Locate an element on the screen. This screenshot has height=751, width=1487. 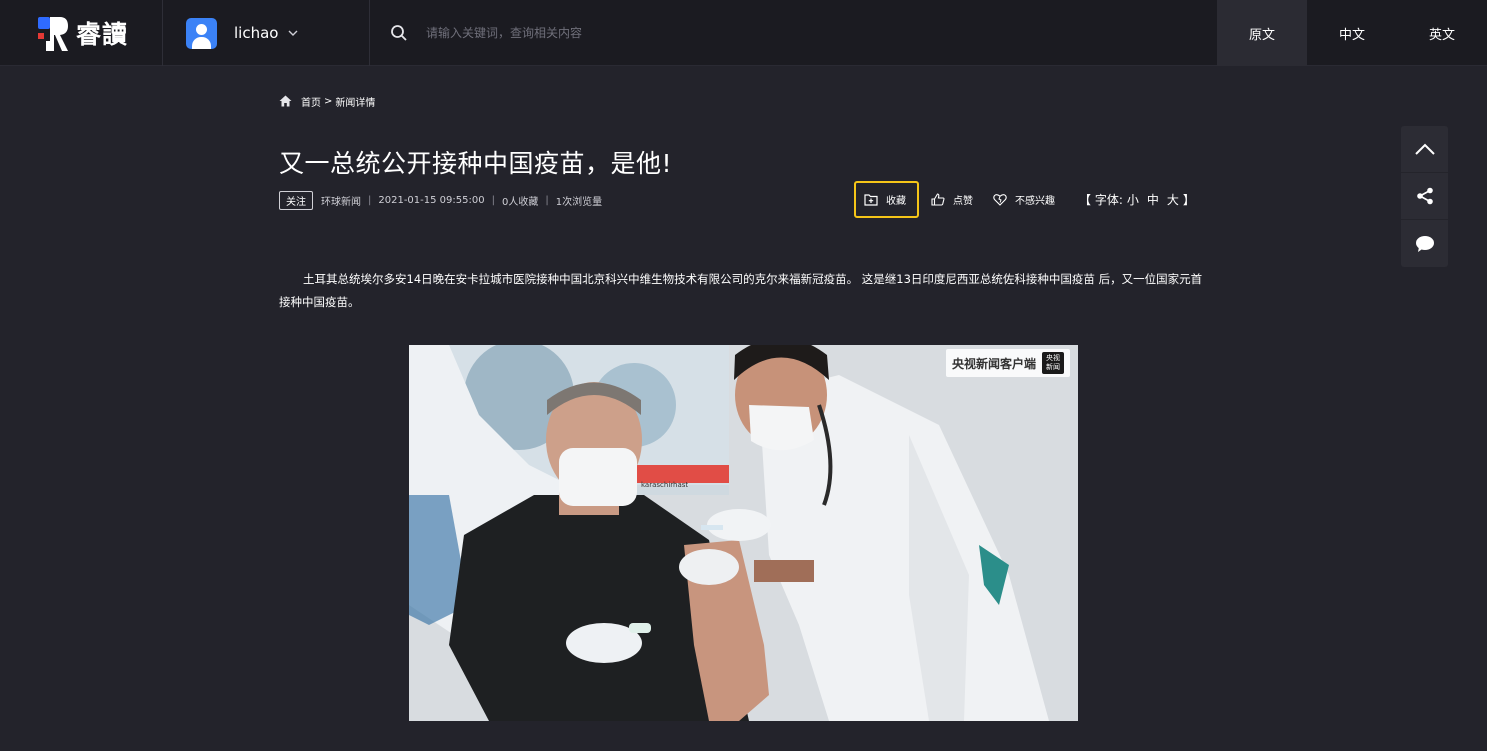
article-datetime: 2021-01-15 09:55:00 is located at coordinates (431, 200).